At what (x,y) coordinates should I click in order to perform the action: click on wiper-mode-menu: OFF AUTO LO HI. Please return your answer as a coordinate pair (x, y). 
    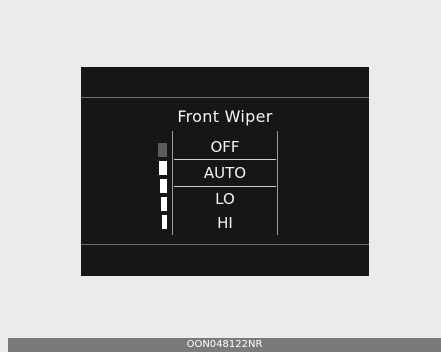
    Looking at the image, I should click on (225, 185).